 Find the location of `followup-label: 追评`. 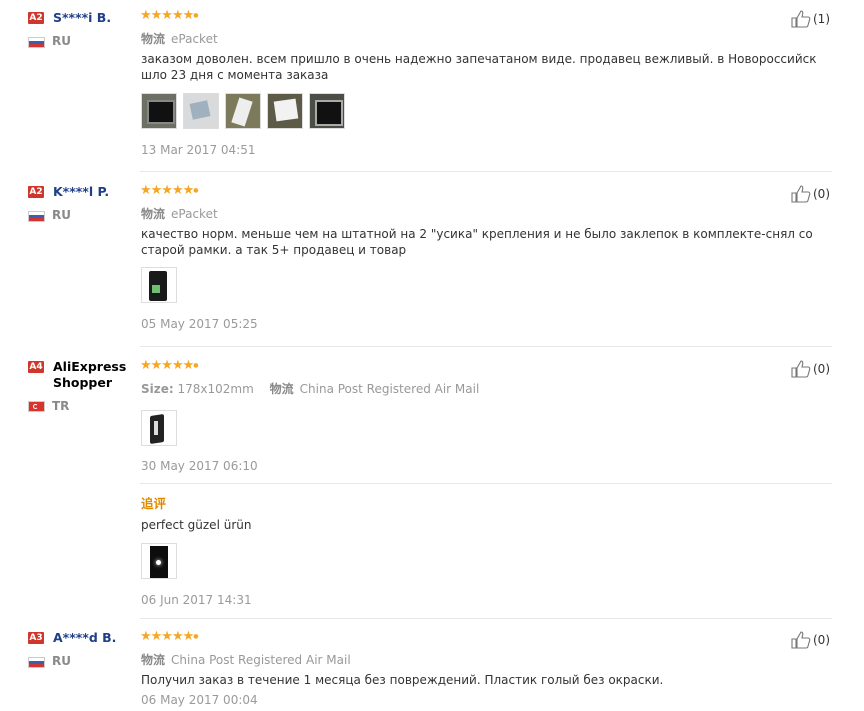

followup-label: 追评 is located at coordinates (154, 503).